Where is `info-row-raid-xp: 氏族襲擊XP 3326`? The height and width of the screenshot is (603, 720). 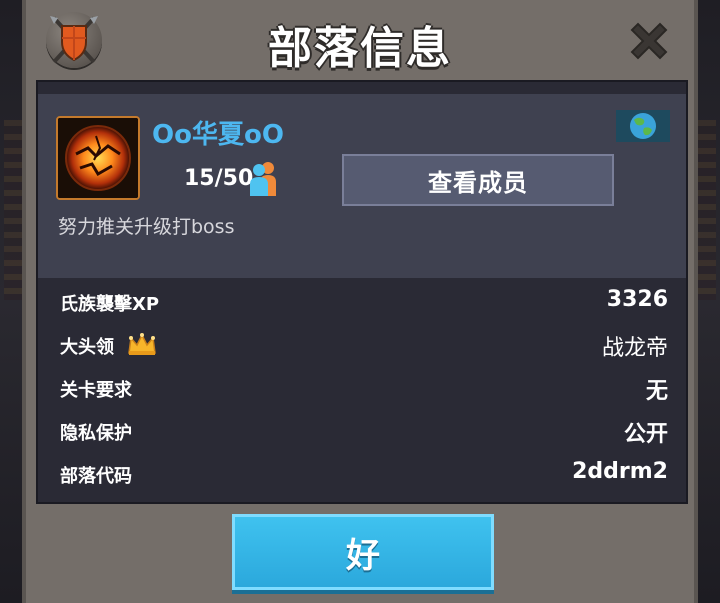
info-row-raid-xp: 氏族襲擊XP 3326 is located at coordinates (362, 302).